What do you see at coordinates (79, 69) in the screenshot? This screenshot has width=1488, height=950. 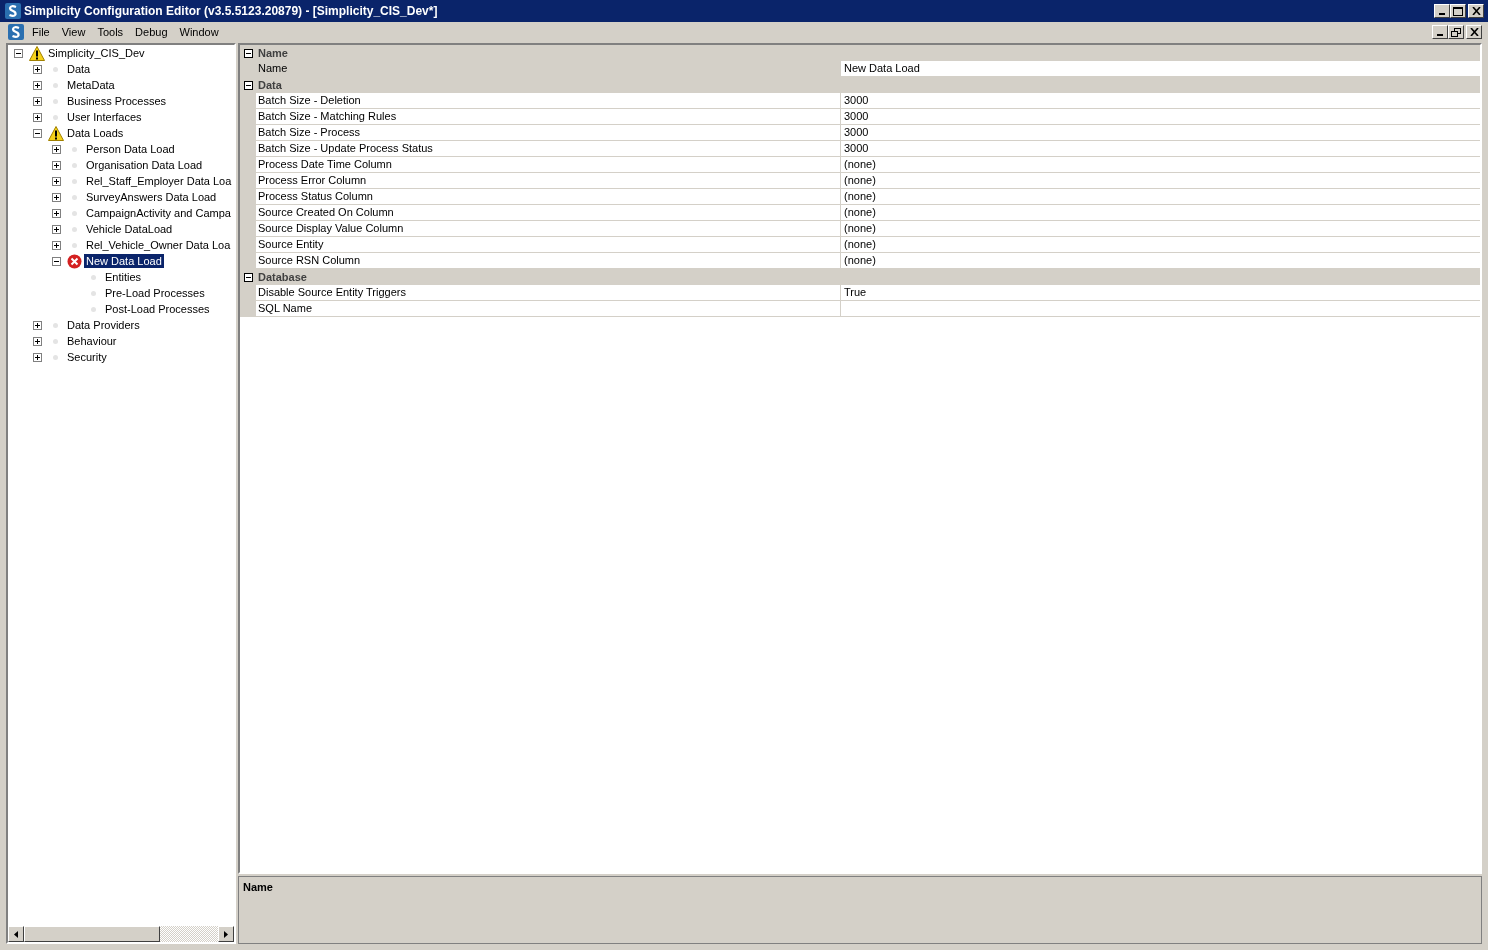 I see `tree-item: Data` at bounding box center [79, 69].